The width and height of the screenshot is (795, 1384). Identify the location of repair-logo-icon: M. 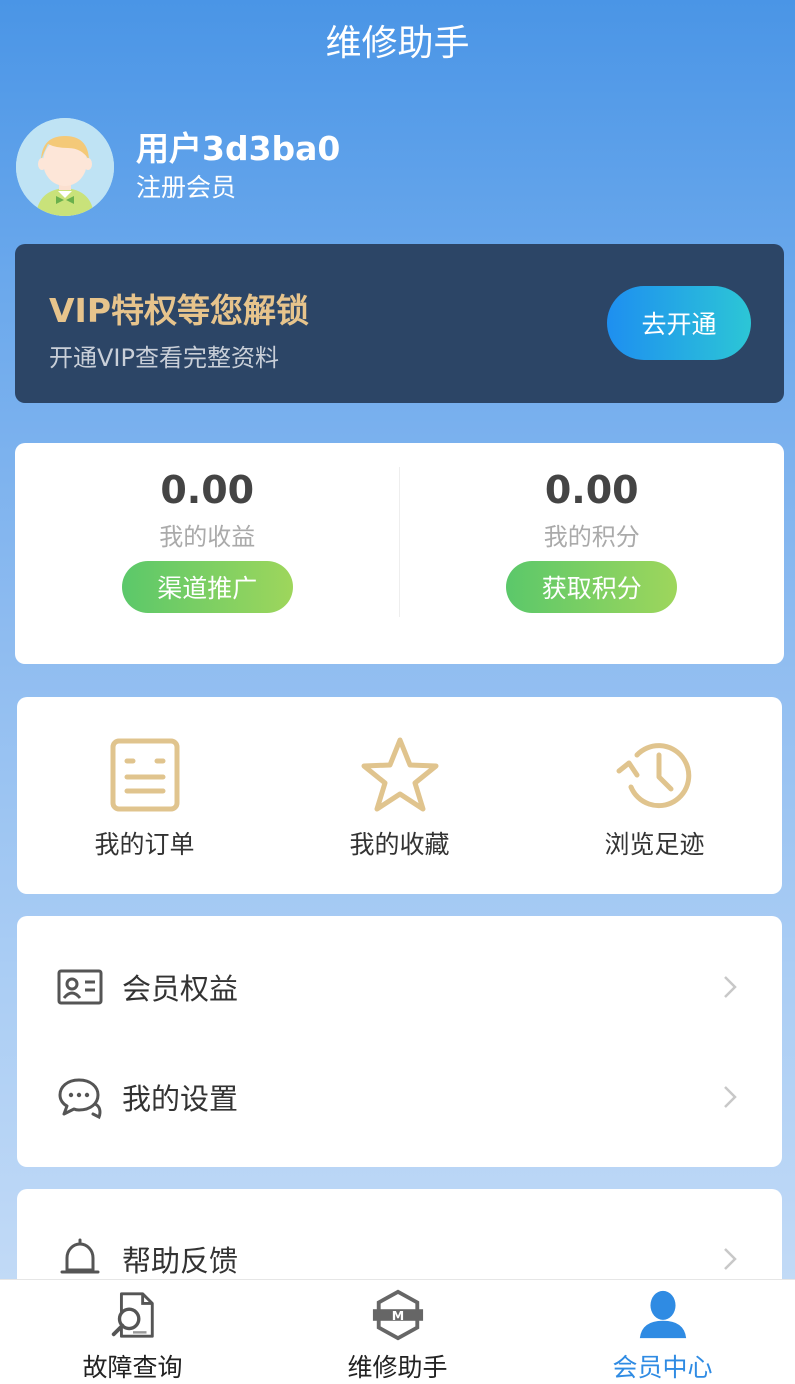
(397, 1315).